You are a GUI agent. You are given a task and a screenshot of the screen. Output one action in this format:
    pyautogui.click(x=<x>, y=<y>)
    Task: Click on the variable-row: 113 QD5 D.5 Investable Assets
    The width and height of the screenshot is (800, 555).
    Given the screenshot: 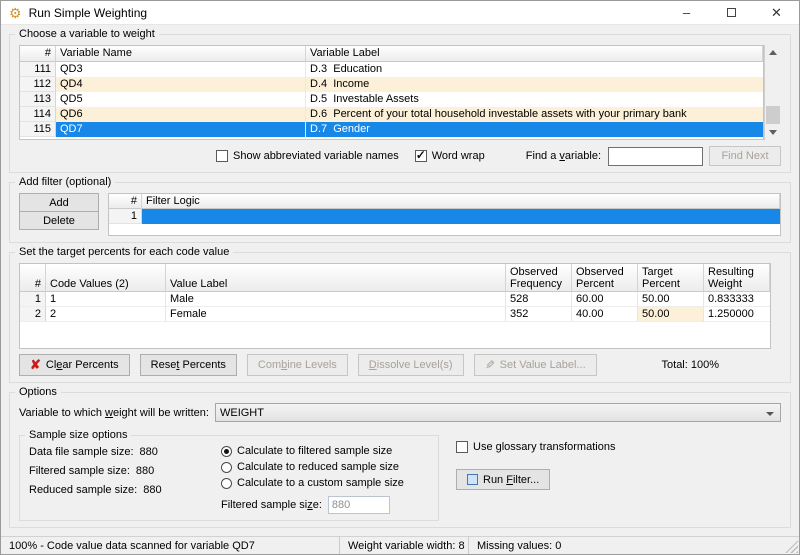 What is the action you would take?
    pyautogui.click(x=391, y=99)
    